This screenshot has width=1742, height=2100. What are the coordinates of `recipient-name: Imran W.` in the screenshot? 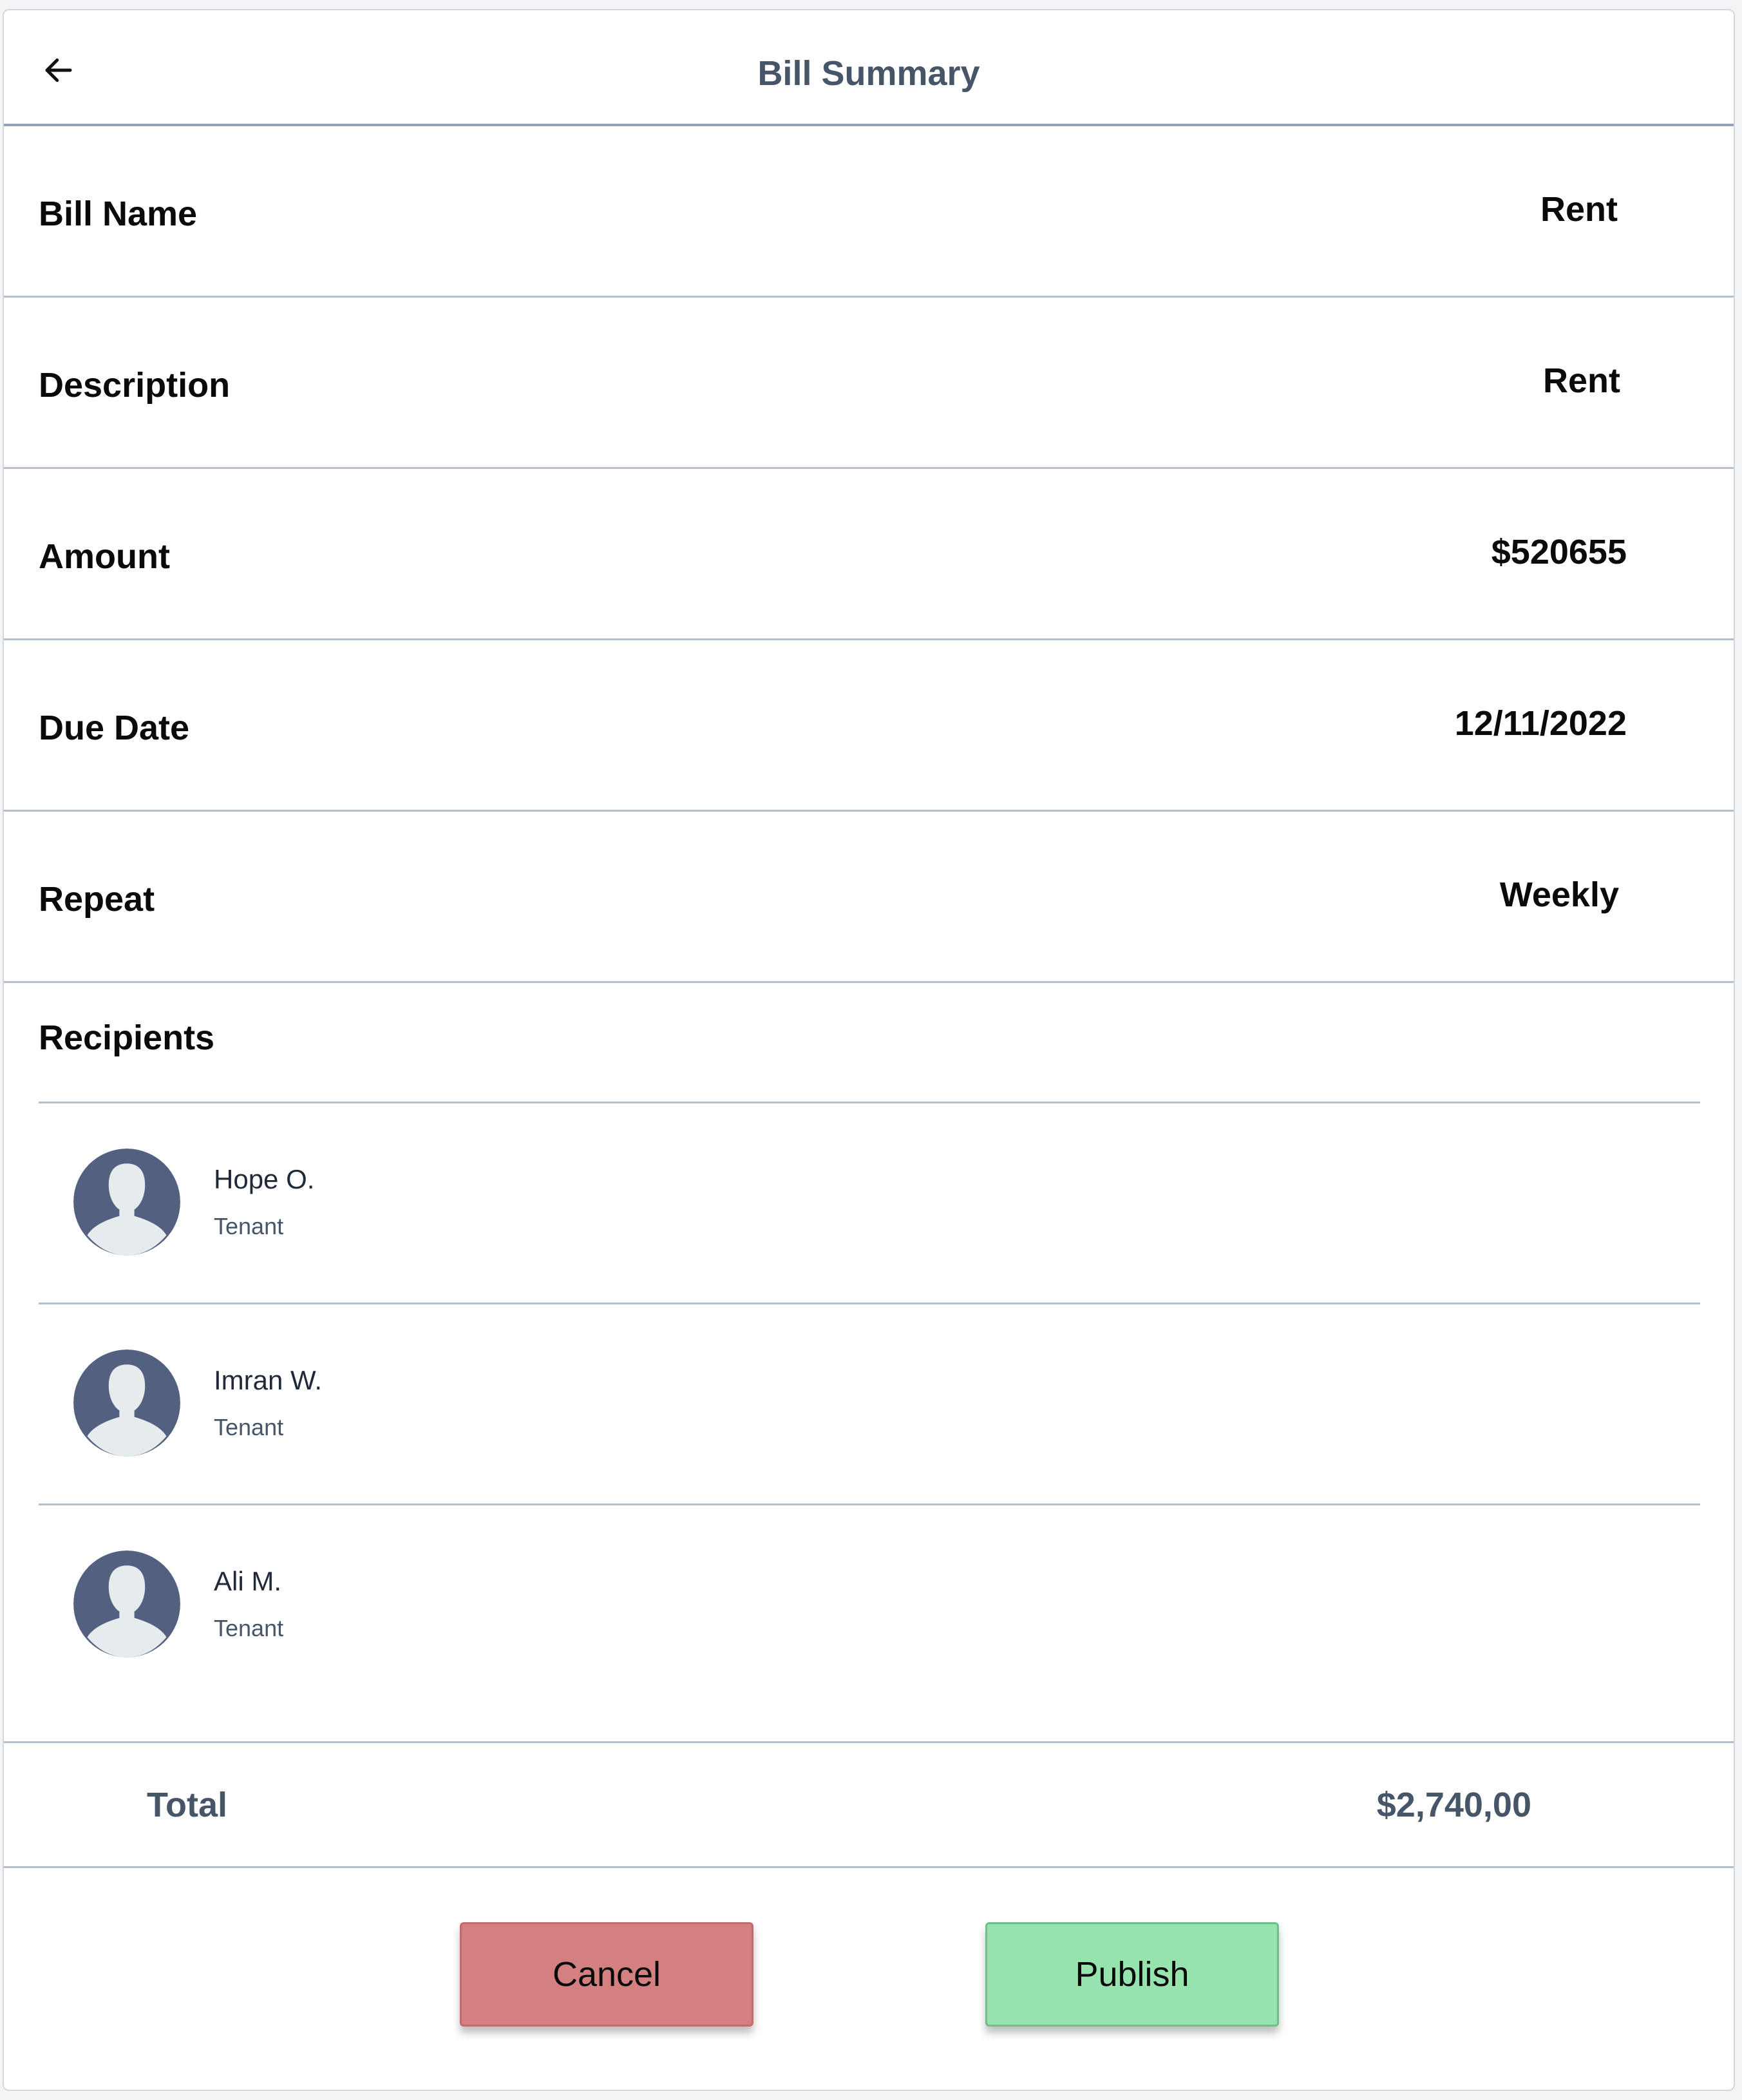 It's located at (268, 1380).